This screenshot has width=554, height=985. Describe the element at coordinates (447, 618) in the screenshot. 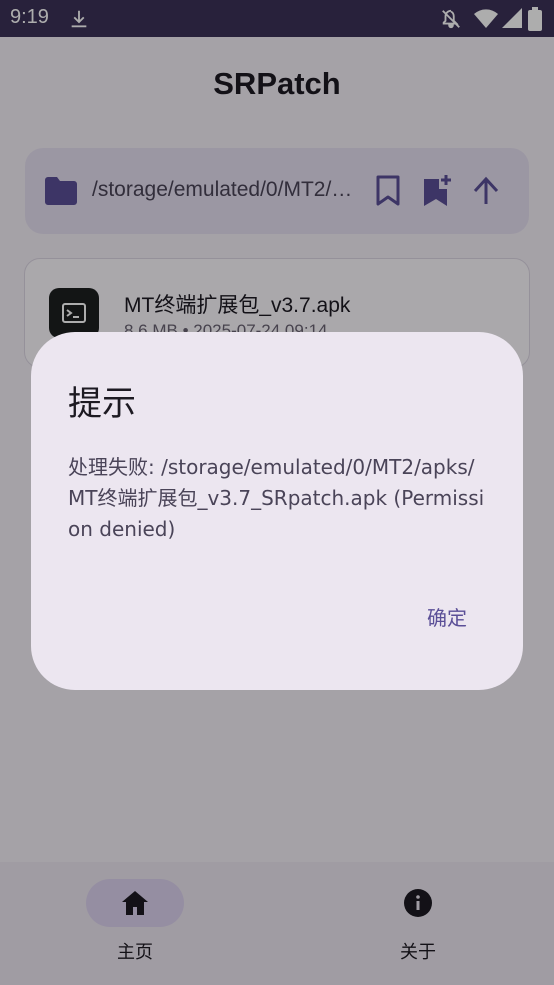

I see `confirm-button: 确定` at that location.